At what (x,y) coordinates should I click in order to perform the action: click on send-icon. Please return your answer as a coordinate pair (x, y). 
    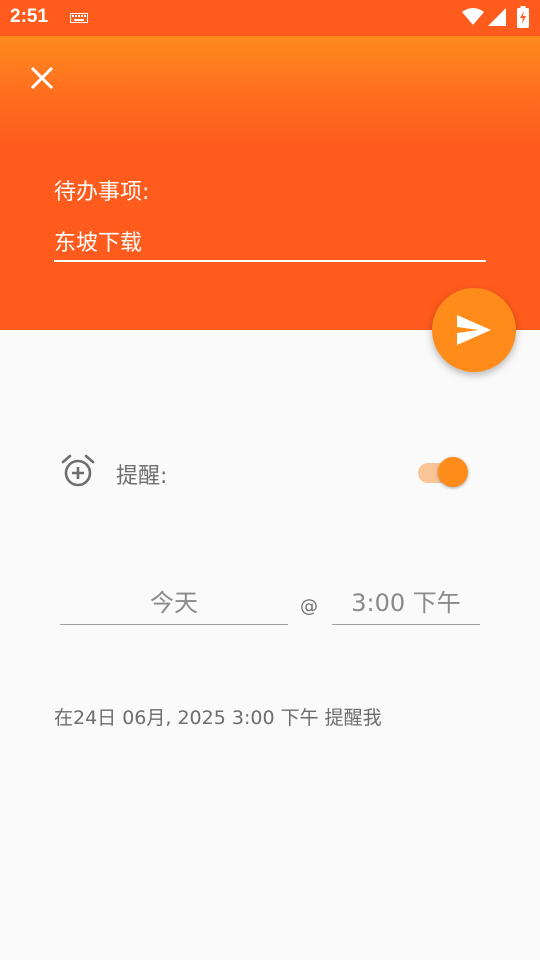
    Looking at the image, I should click on (474, 330).